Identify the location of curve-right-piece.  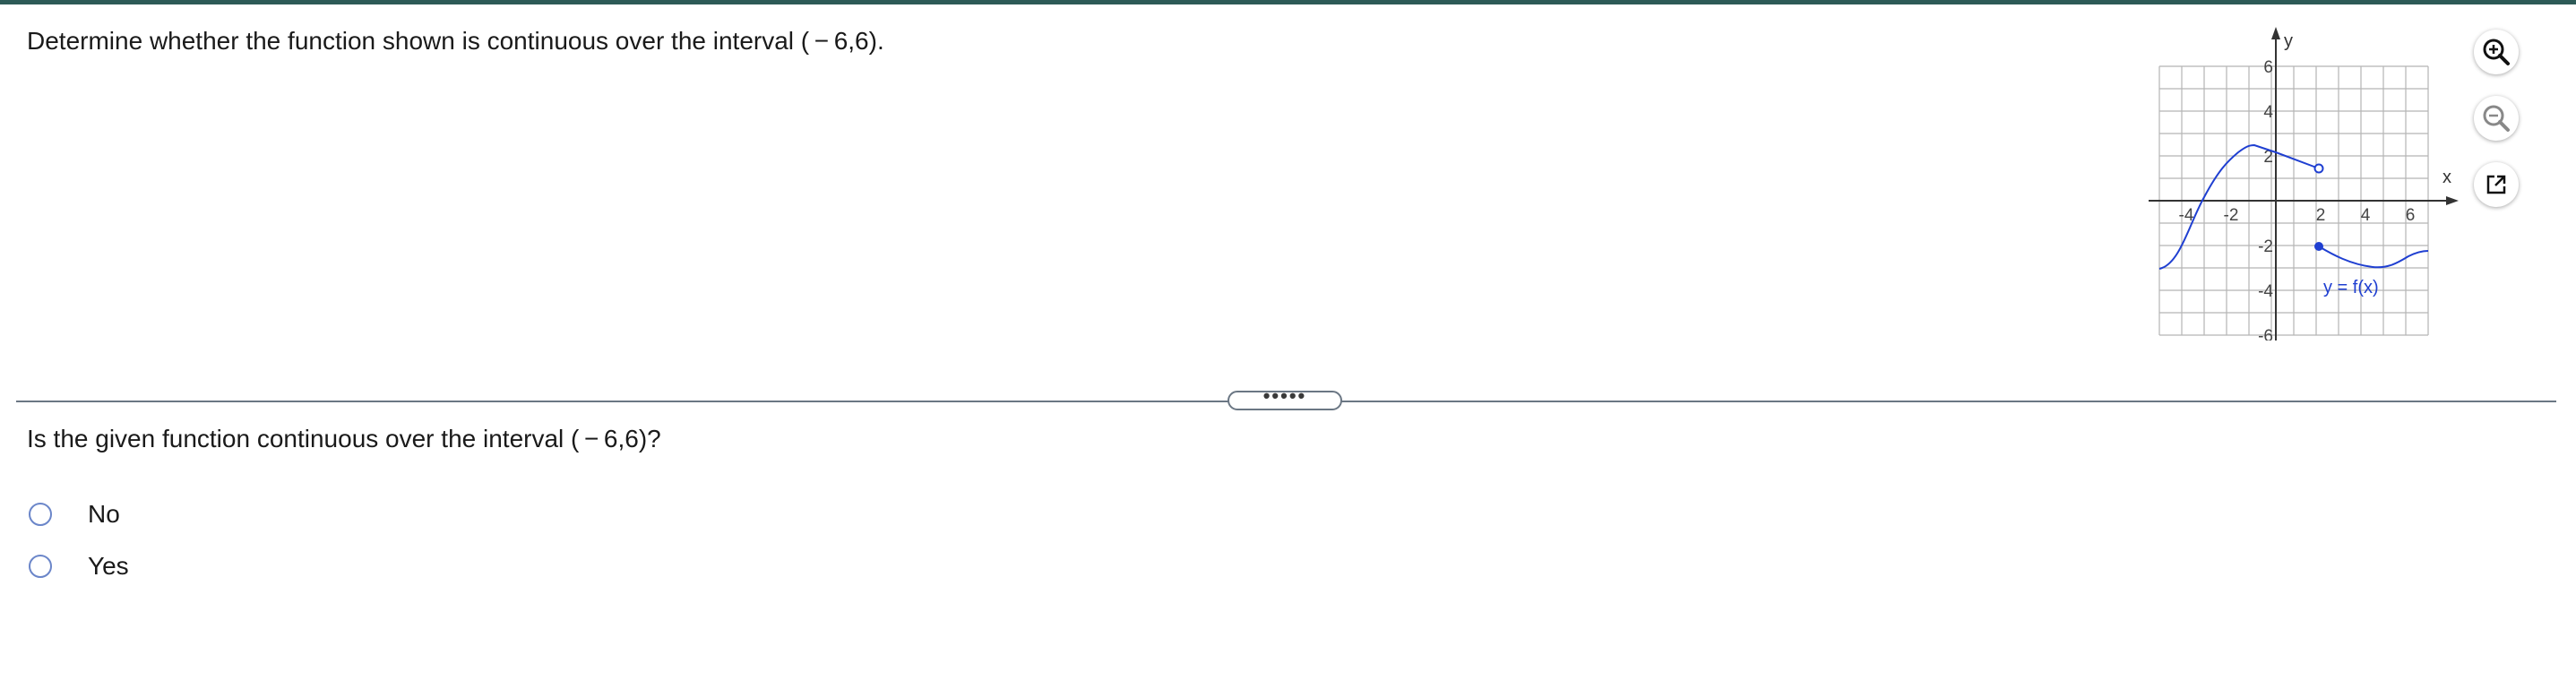
(2373, 257).